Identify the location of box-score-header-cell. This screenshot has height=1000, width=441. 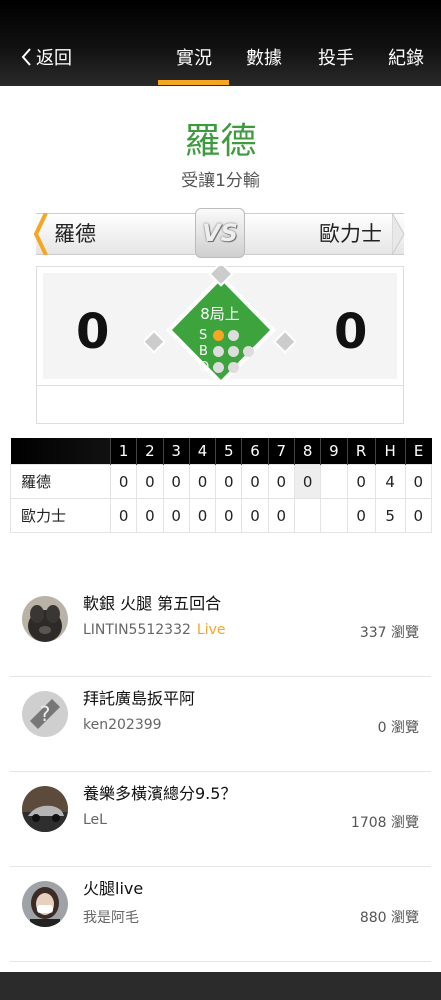
(60, 451).